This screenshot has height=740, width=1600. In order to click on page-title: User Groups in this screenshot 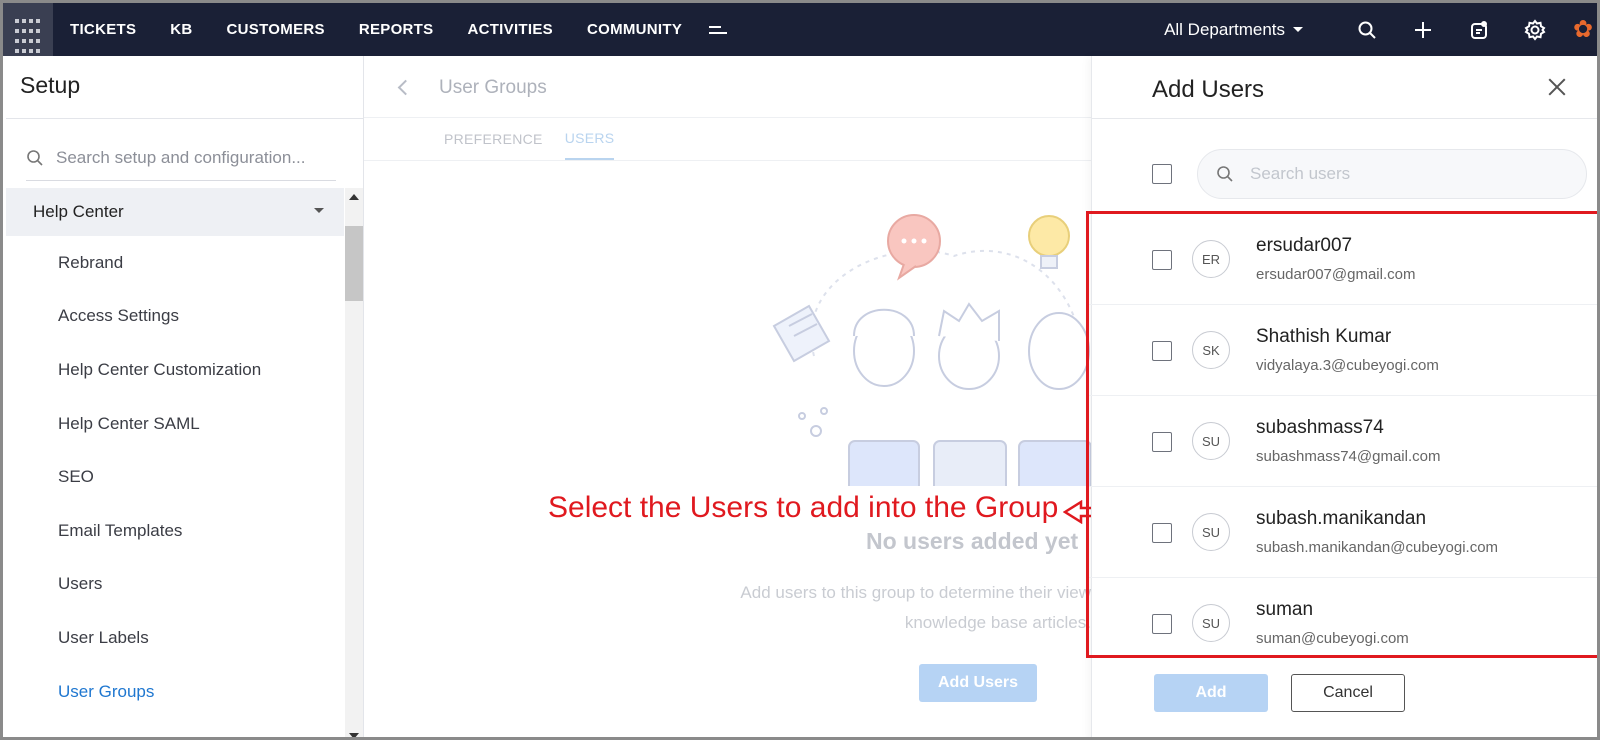, I will do `click(493, 87)`.